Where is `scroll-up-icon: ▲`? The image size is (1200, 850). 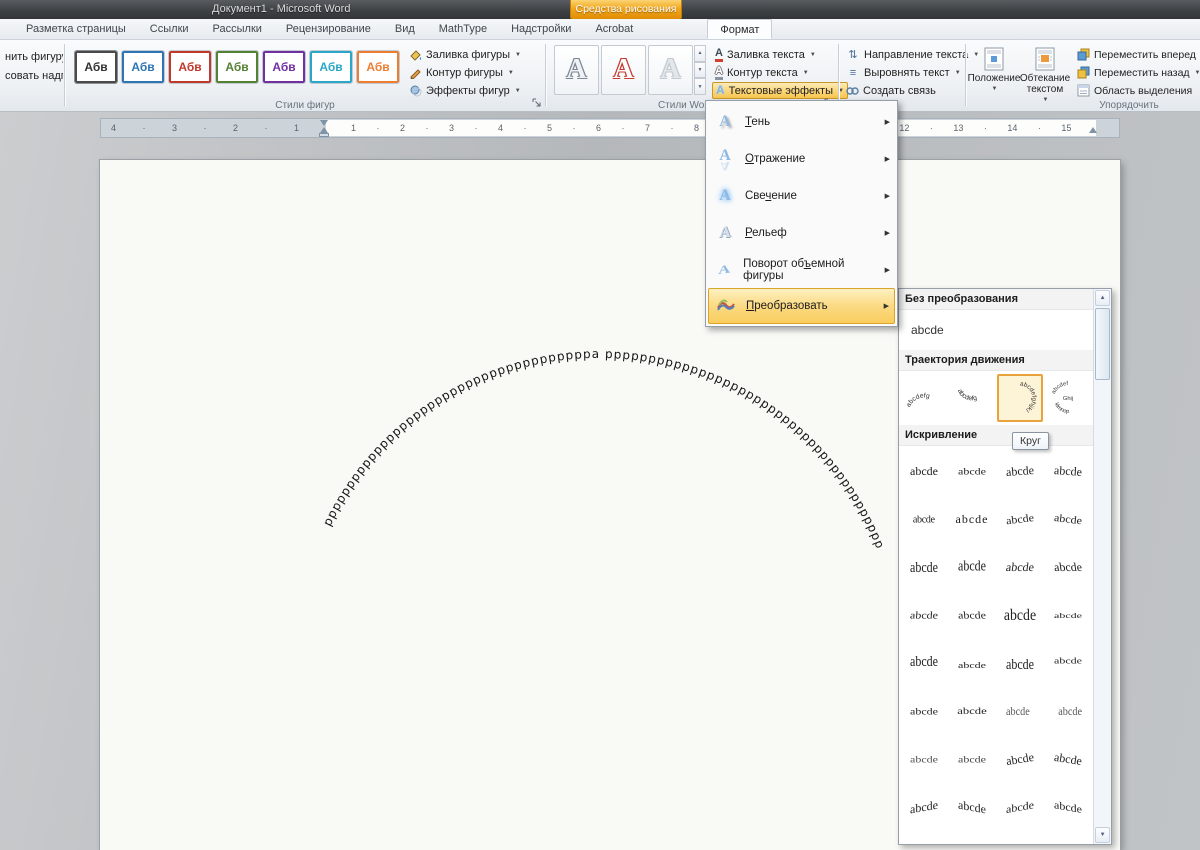 scroll-up-icon: ▲ is located at coordinates (1102, 298).